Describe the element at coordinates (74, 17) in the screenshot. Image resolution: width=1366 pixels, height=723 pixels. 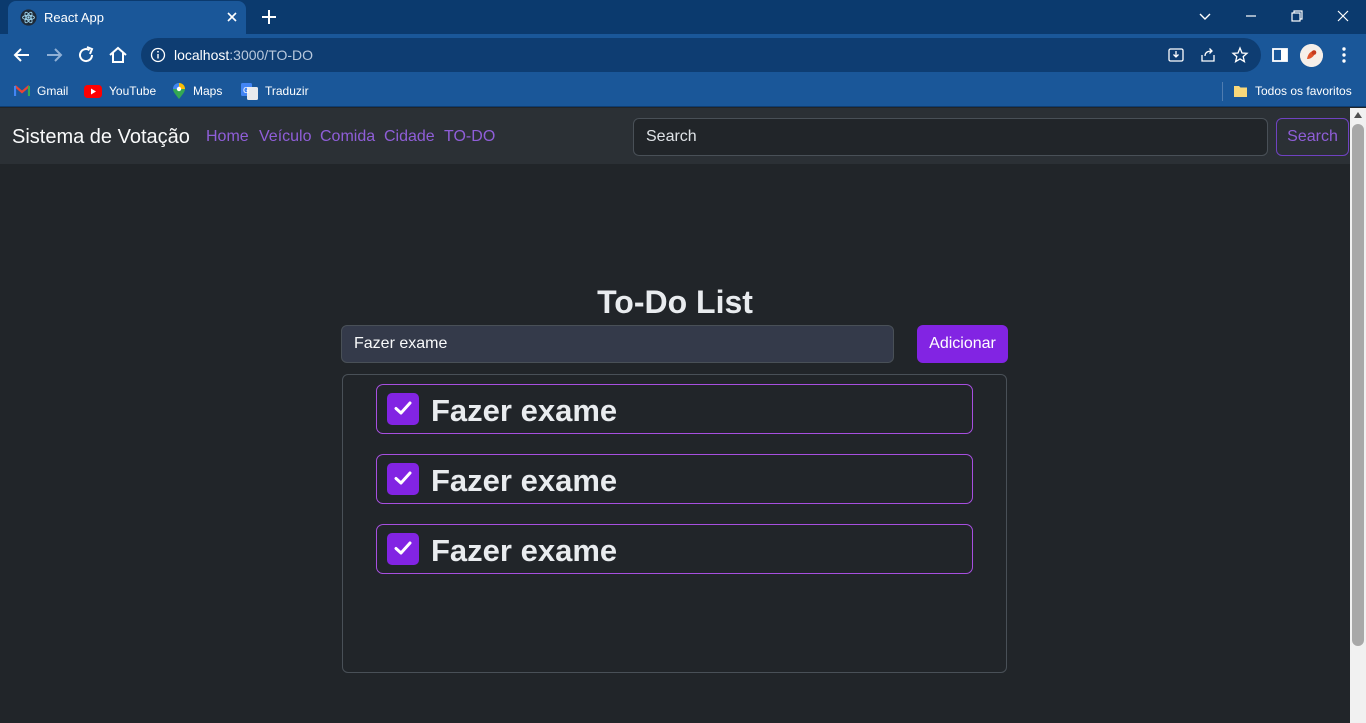
I see `tab-title: React App` at that location.